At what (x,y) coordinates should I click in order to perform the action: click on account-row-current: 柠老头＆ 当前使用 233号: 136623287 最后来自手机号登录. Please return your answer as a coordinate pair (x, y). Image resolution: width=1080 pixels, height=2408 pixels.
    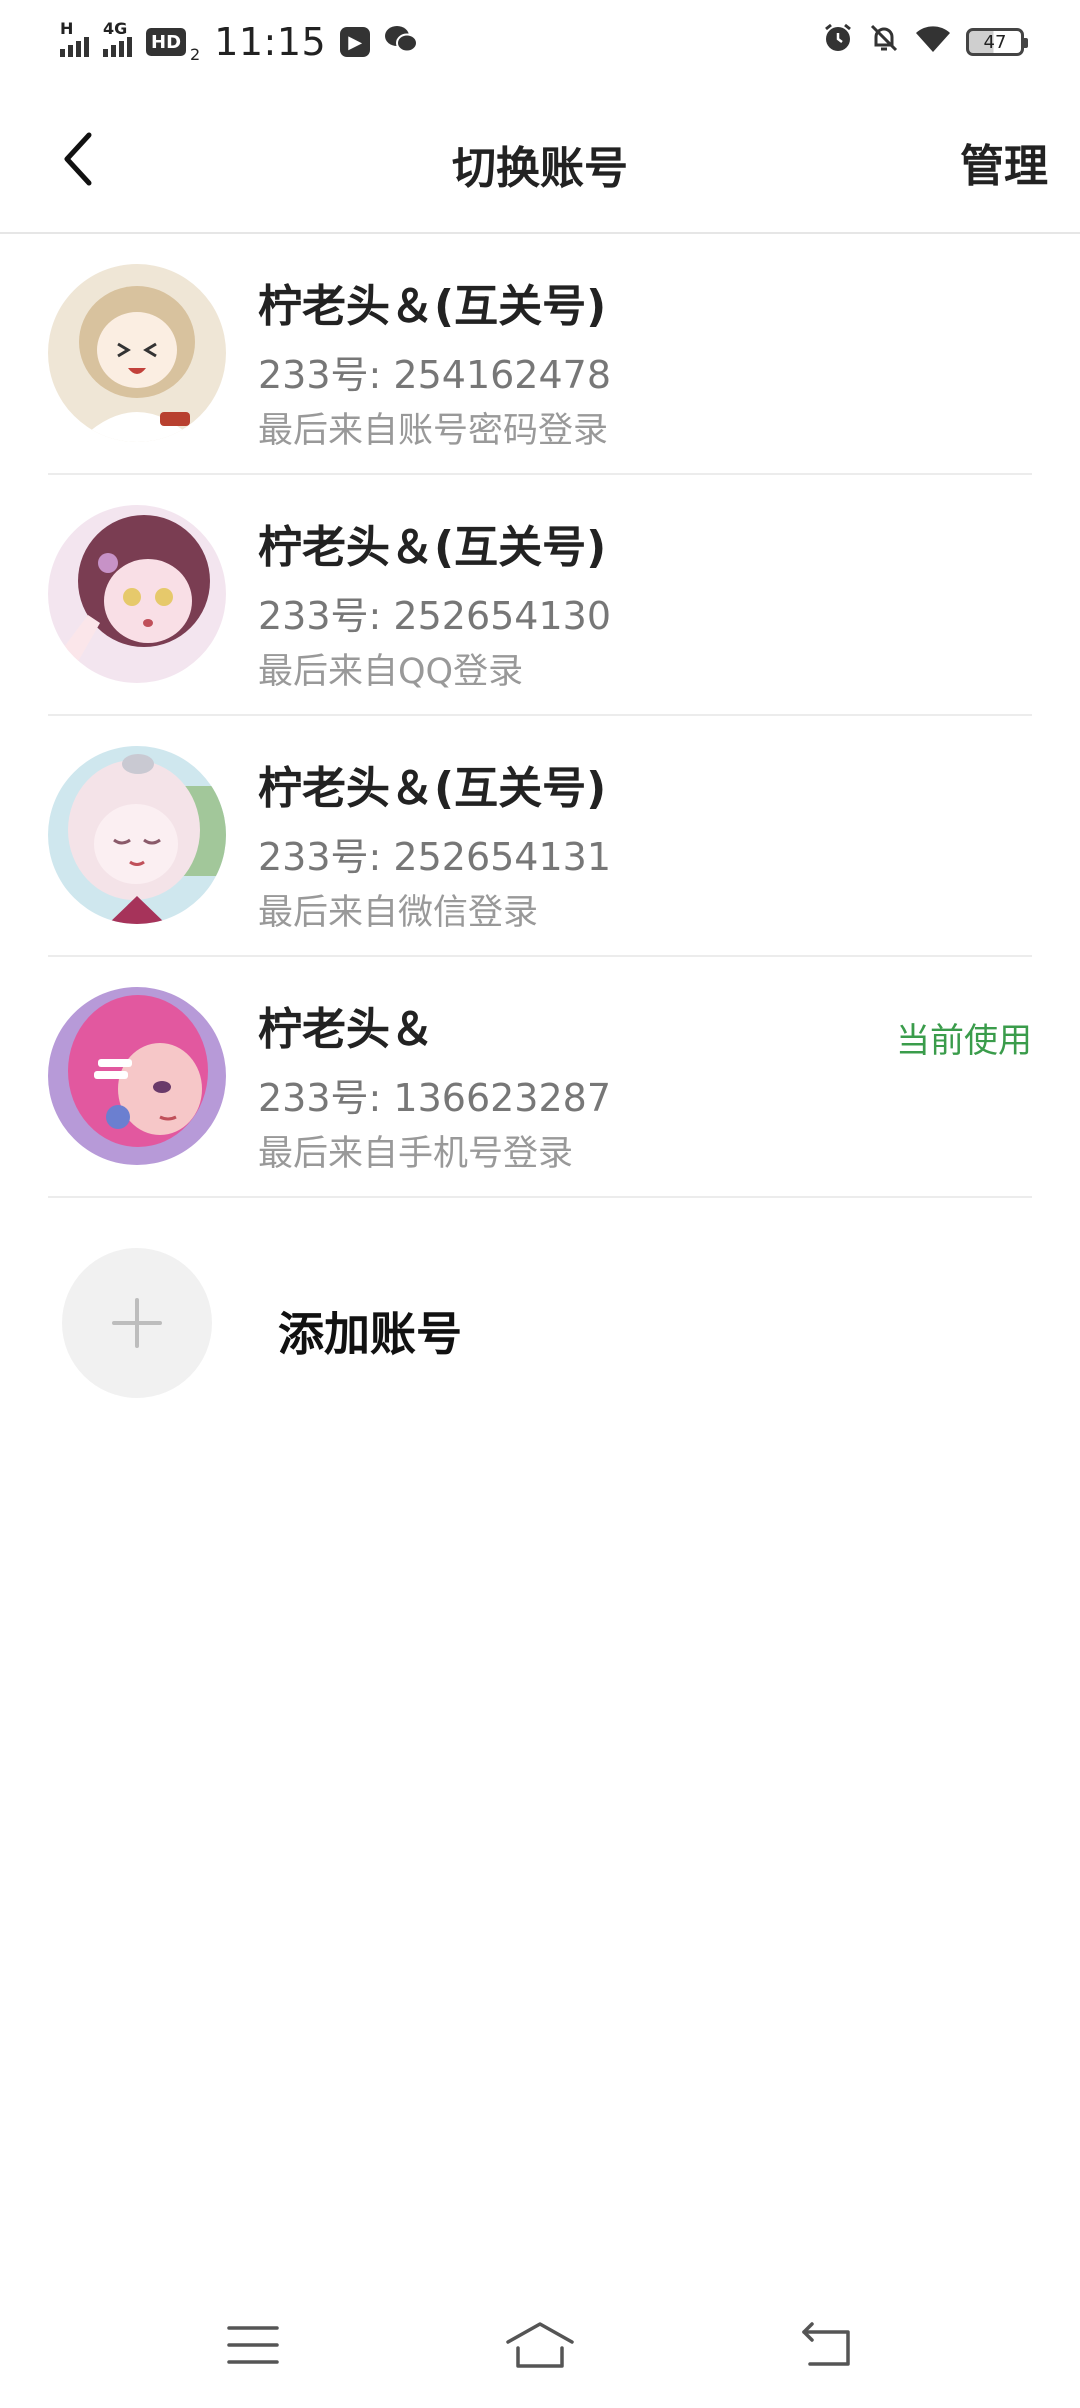
    Looking at the image, I should click on (540, 1077).